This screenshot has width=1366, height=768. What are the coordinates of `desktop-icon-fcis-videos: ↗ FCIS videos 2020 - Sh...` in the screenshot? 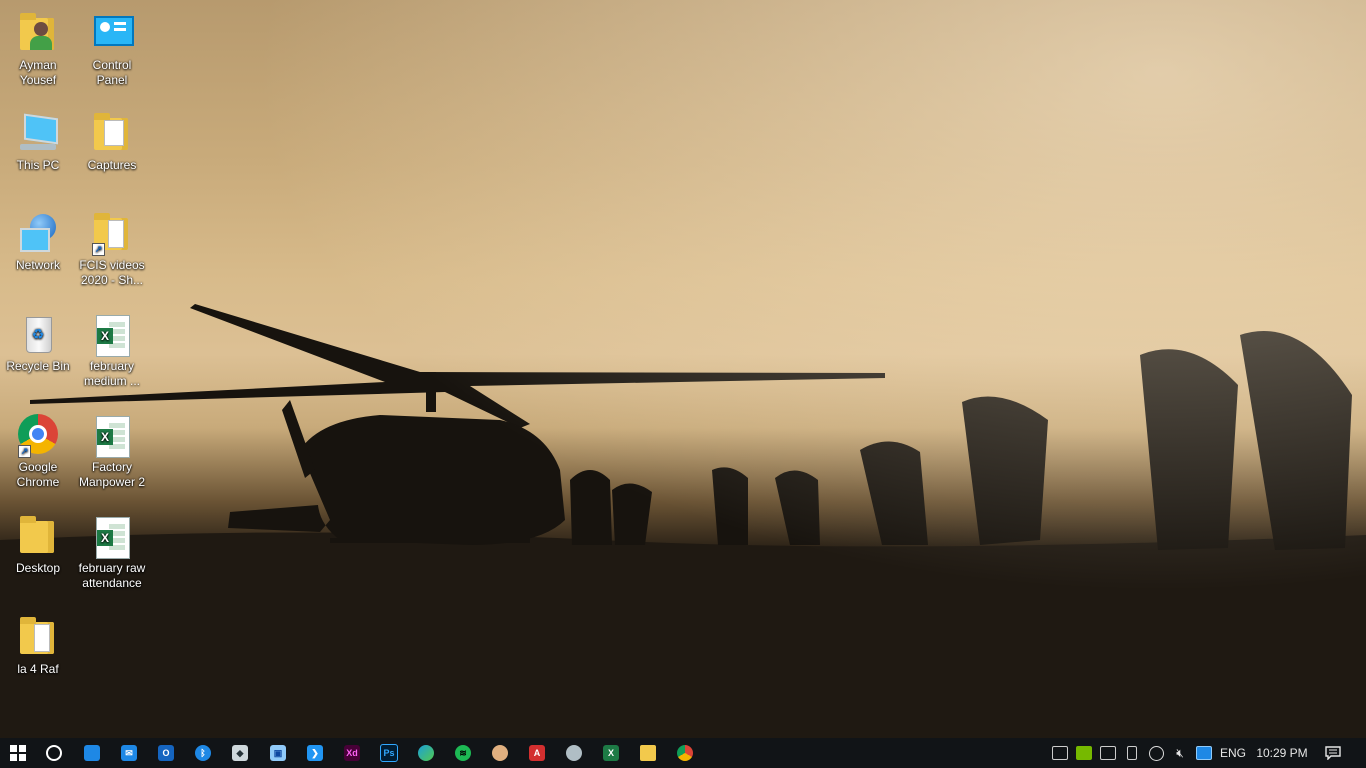 It's located at (112, 250).